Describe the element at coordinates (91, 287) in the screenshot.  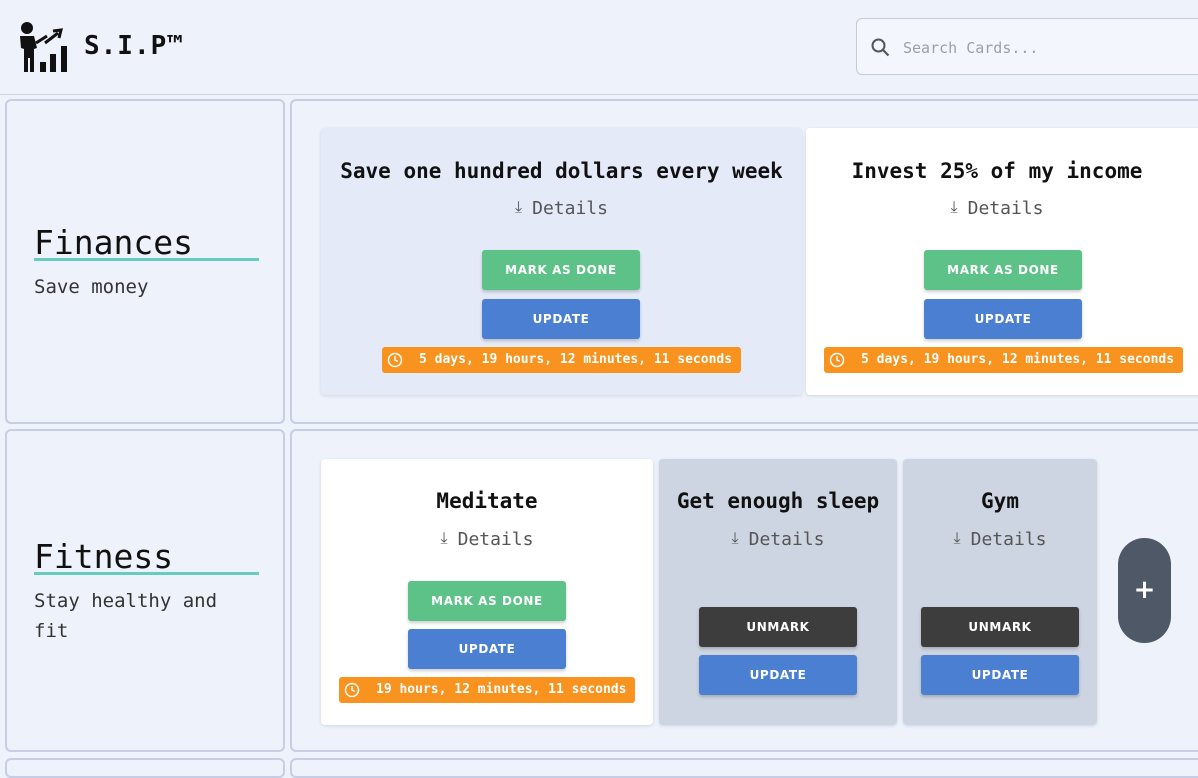
I see `category-description: Save money` at that location.